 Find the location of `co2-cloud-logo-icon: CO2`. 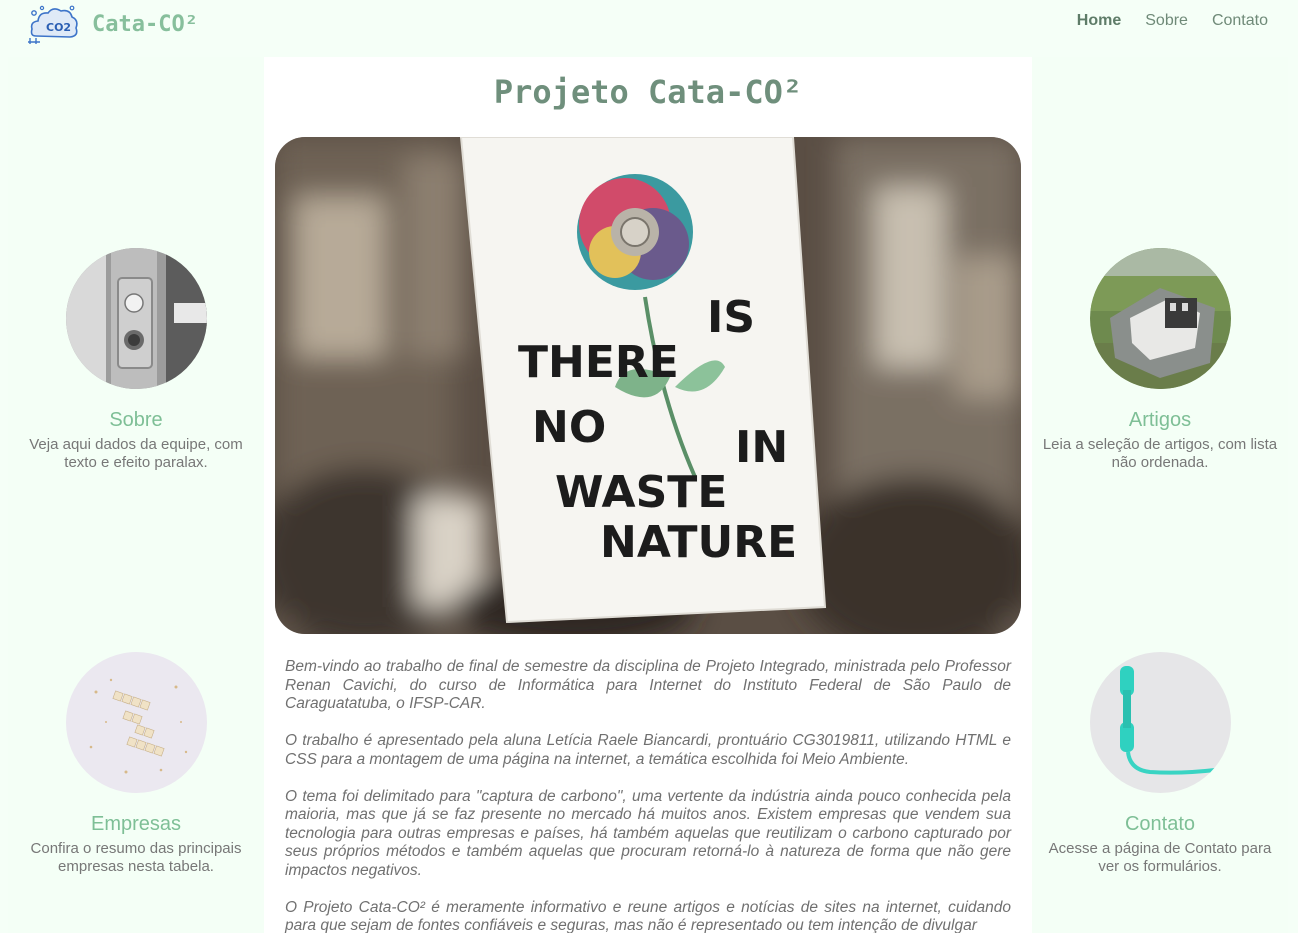

co2-cloud-logo-icon: CO2 is located at coordinates (53, 24).